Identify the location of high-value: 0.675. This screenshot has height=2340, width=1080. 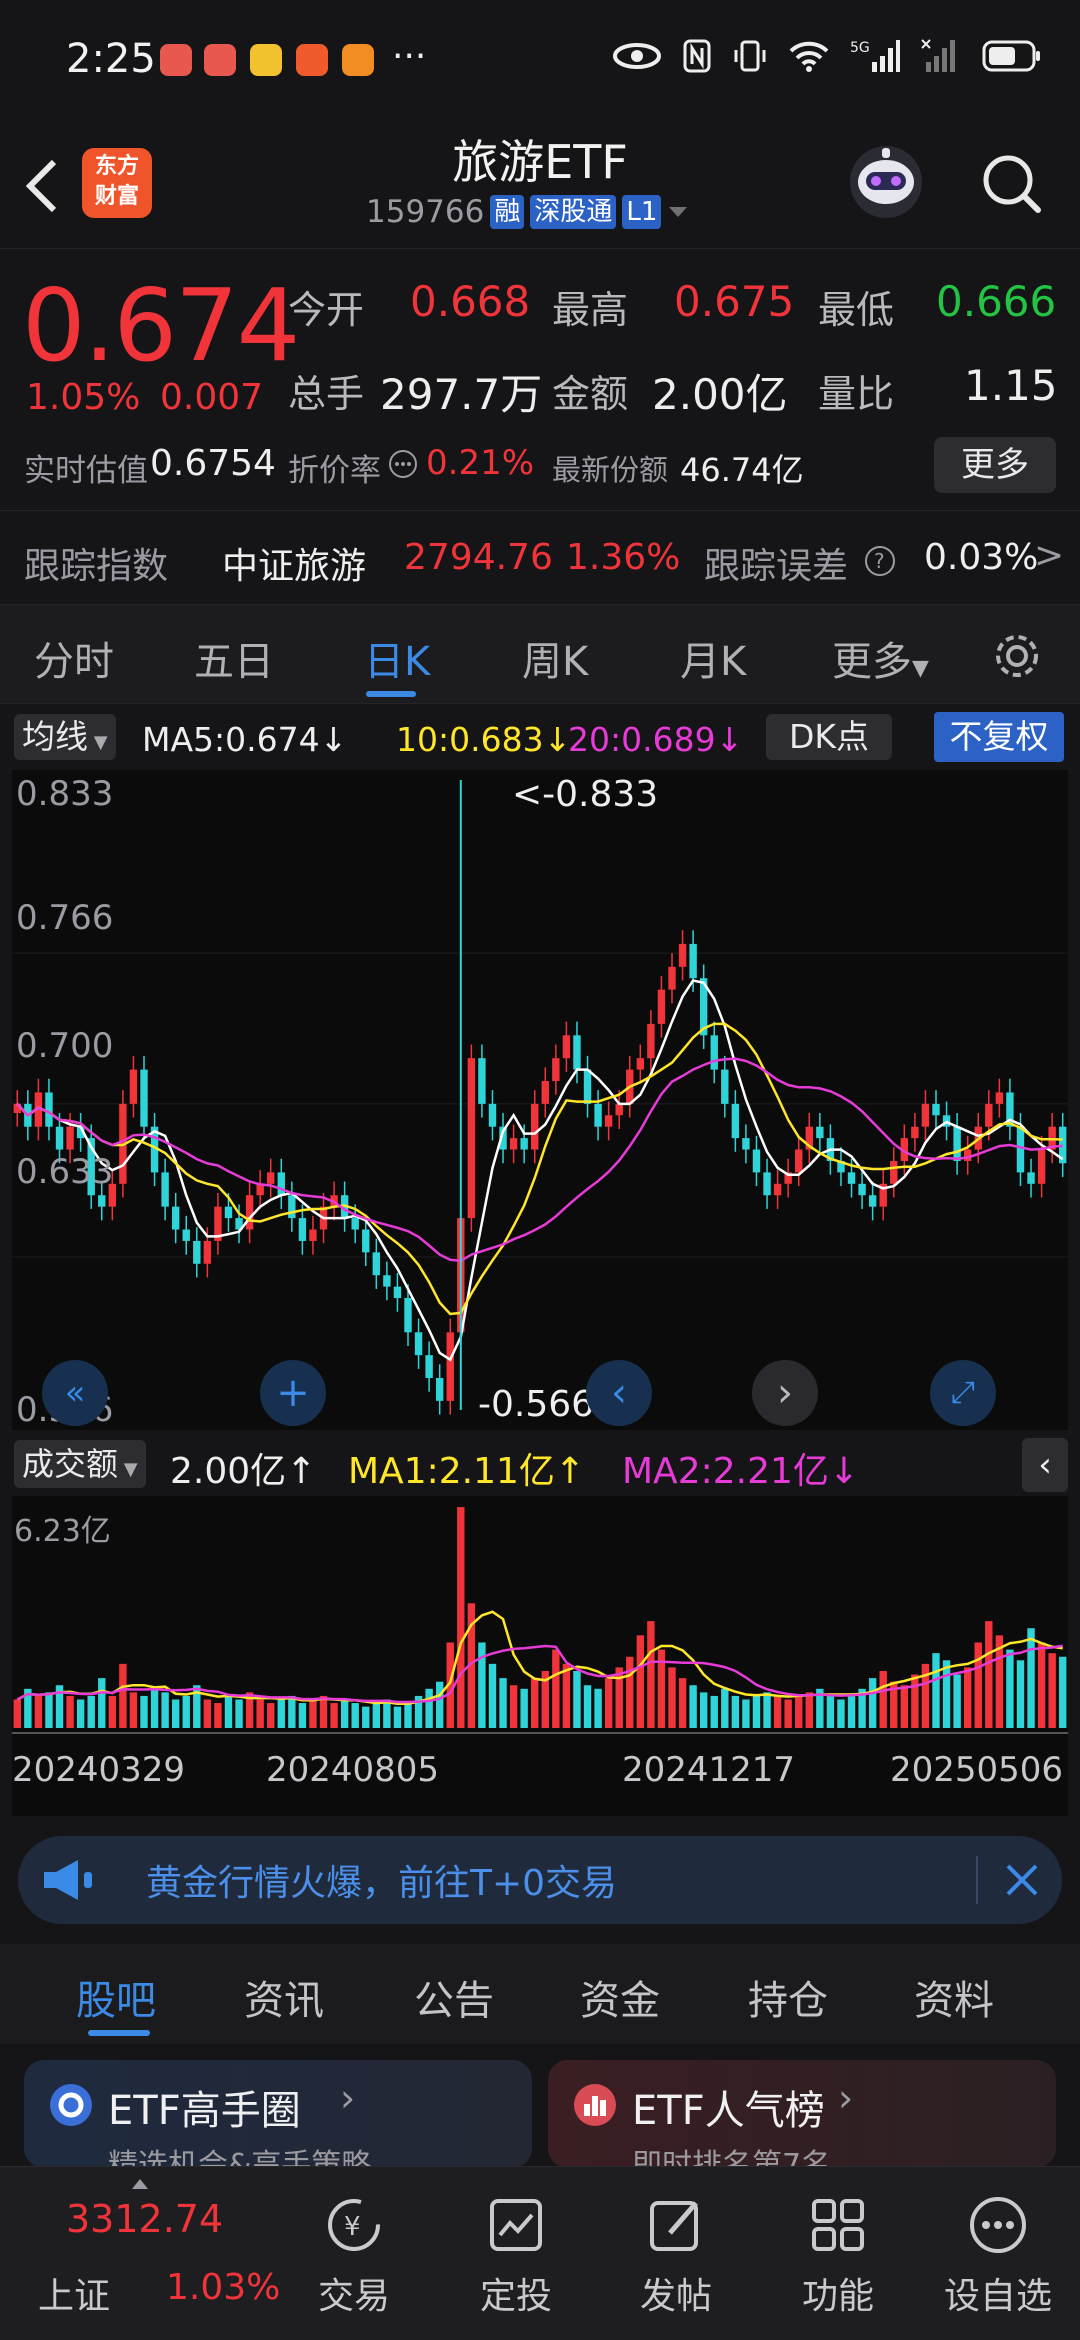
(734, 301).